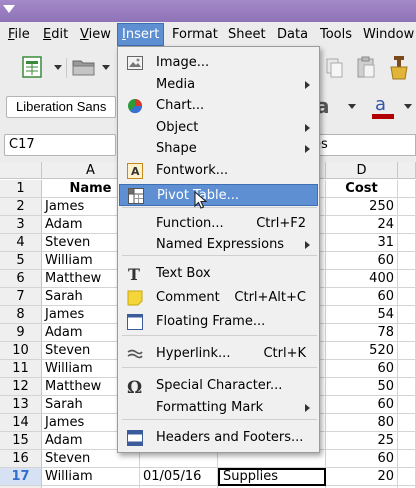 The width and height of the screenshot is (416, 488). I want to click on row-header: 12, so click(21, 387).